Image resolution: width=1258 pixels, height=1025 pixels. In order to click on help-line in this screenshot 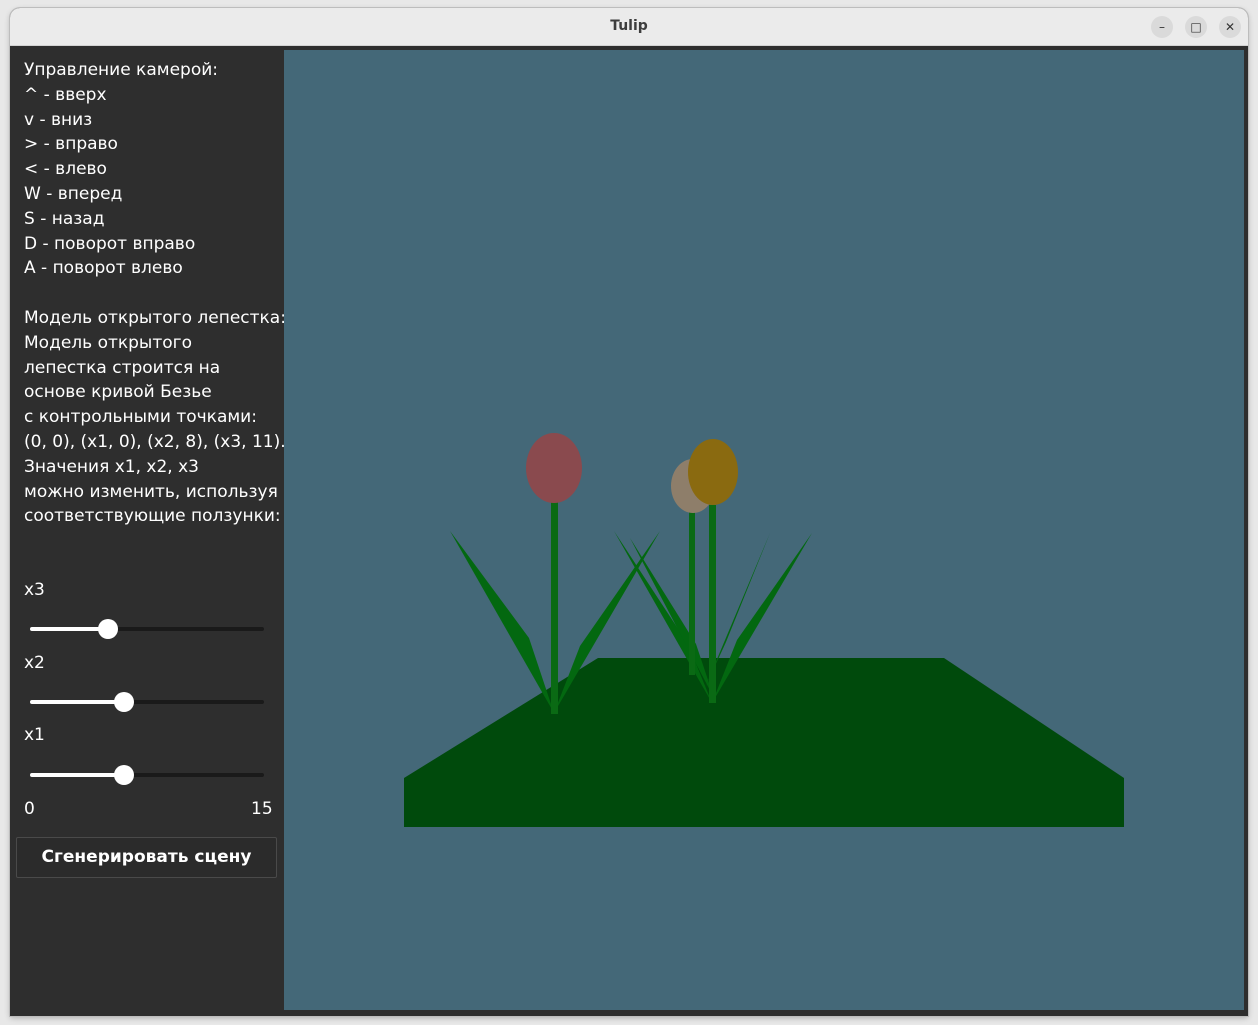, I will do `click(155, 293)`.